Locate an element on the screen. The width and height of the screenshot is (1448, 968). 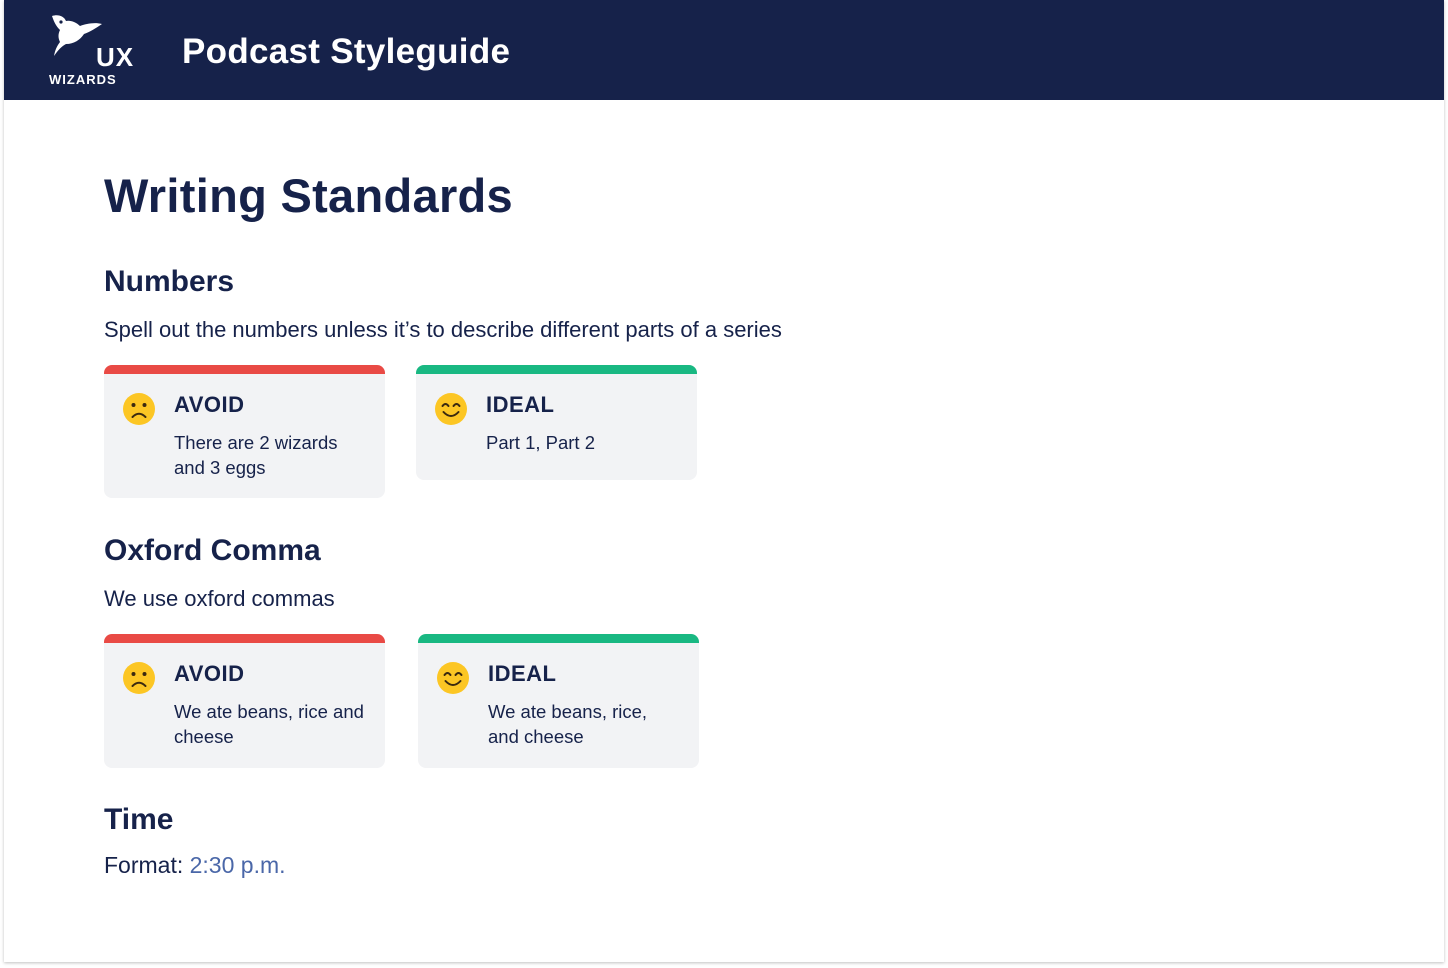
oxford-ideal-card: IDEAL We ate beans, rice, and cheese is located at coordinates (558, 701).